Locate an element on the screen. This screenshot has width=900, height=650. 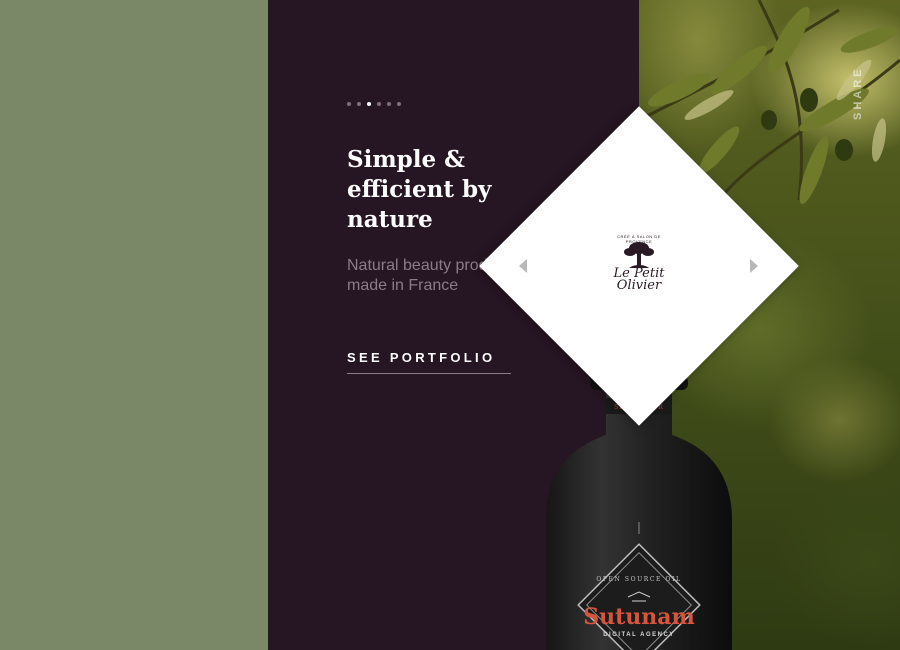
bottle-brand: Sutunam is located at coordinates (639, 617).